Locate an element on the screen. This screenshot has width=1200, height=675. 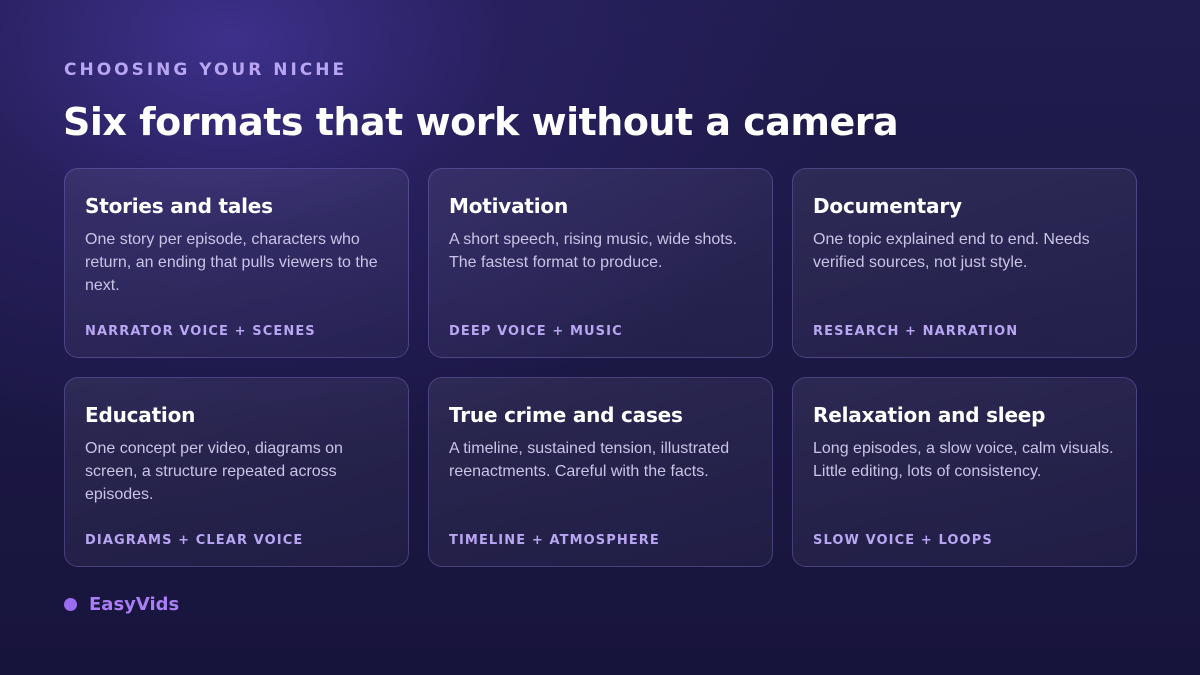
card-title: Documentary is located at coordinates (887, 206).